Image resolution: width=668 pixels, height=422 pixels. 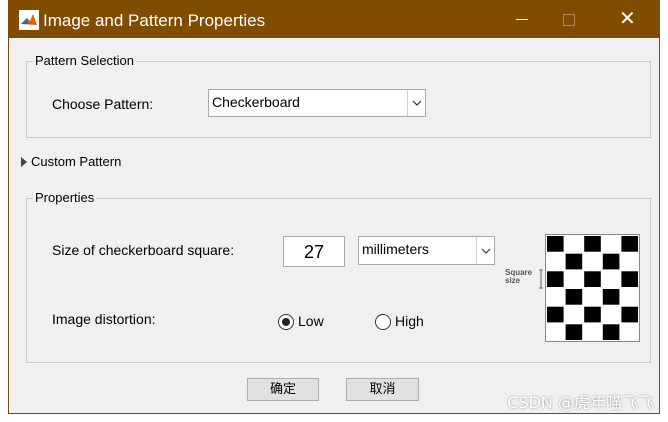 What do you see at coordinates (283, 389) in the screenshot?
I see `ok-button: 确定` at bounding box center [283, 389].